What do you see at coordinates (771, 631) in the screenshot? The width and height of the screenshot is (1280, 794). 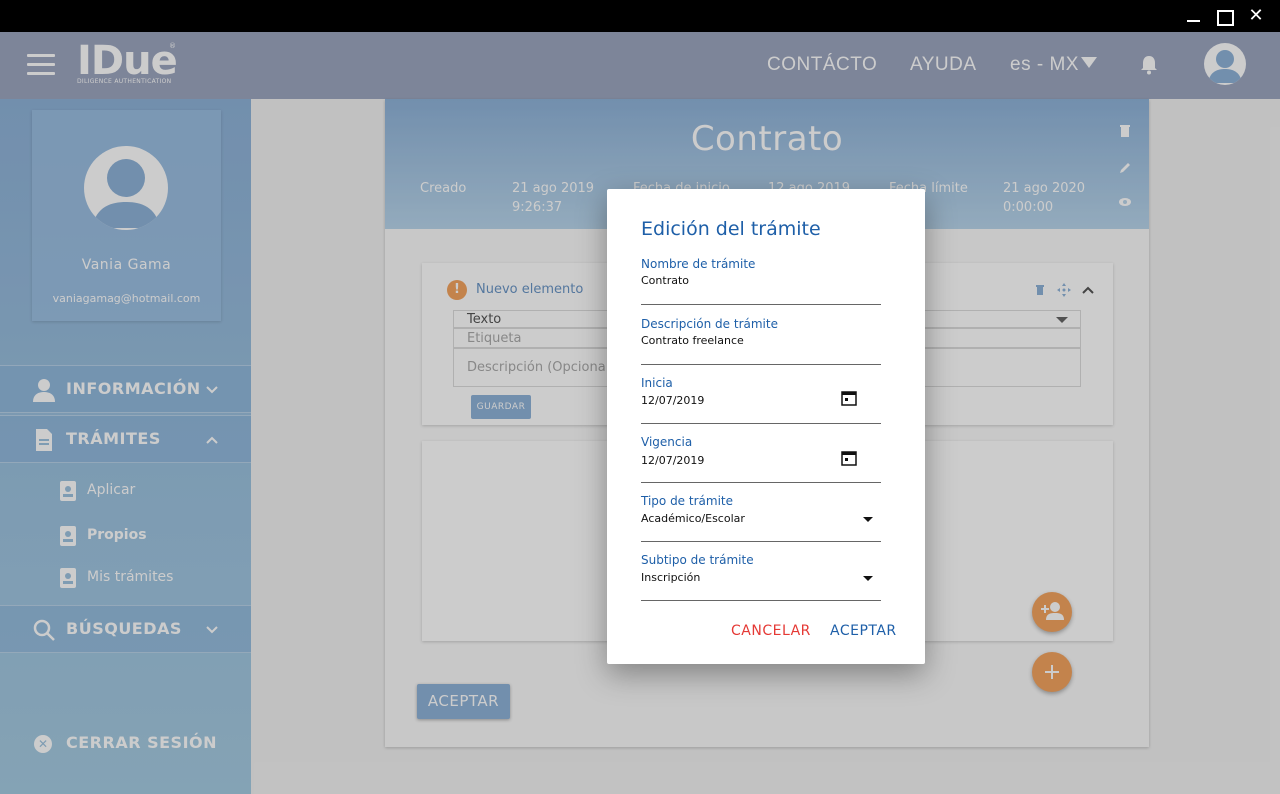 I see `cancel-button: CANCELAR` at bounding box center [771, 631].